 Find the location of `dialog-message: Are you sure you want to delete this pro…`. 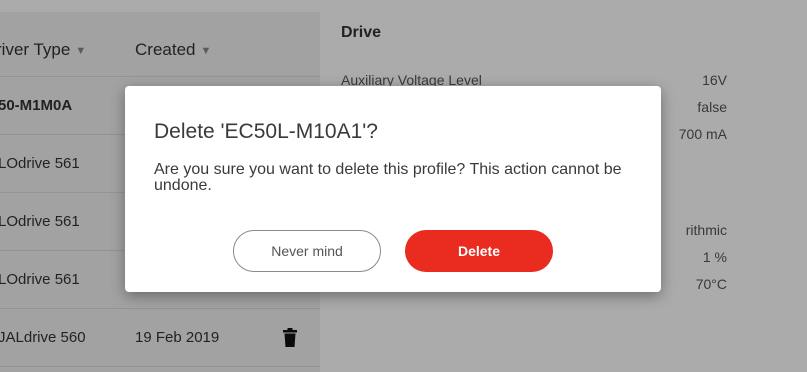

dialog-message: Are you sure you want to delete this pro… is located at coordinates (388, 177).